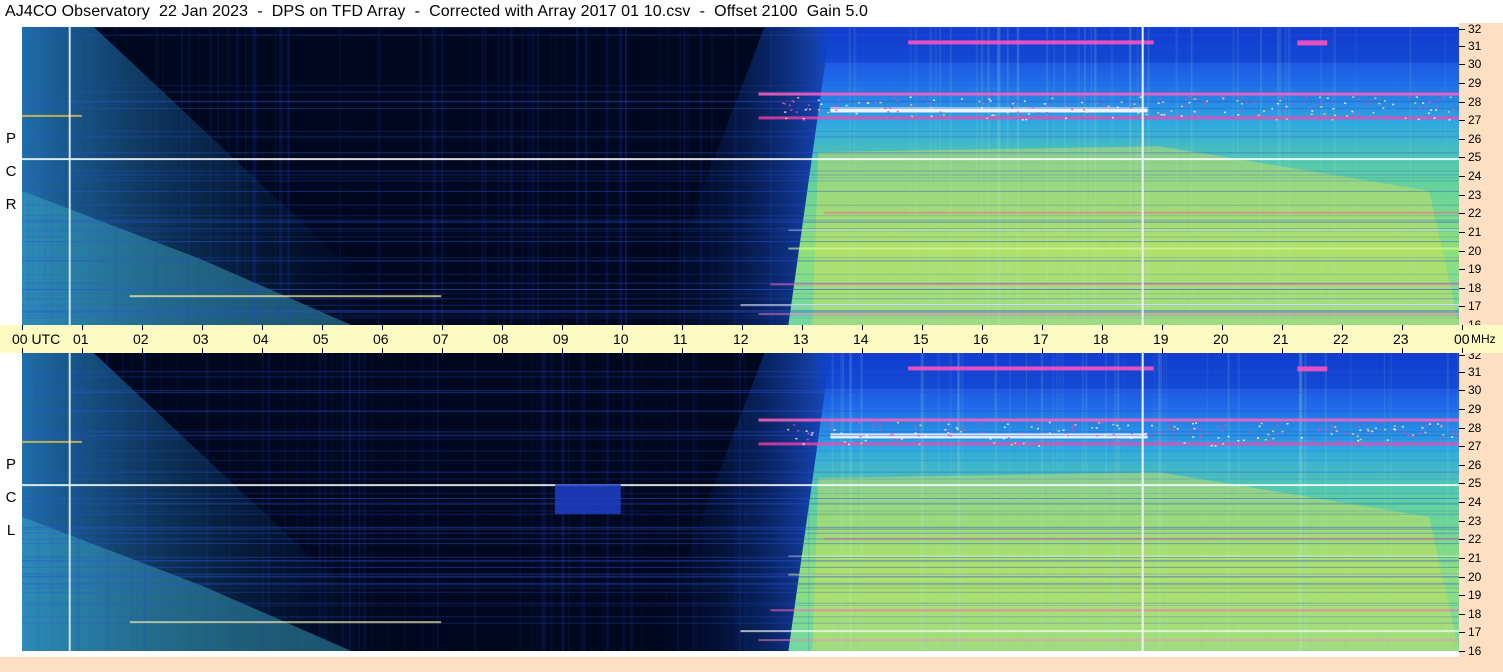 Image resolution: width=1503 pixels, height=672 pixels. What do you see at coordinates (1401, 339) in the screenshot?
I see `time-tick-label: 23` at bounding box center [1401, 339].